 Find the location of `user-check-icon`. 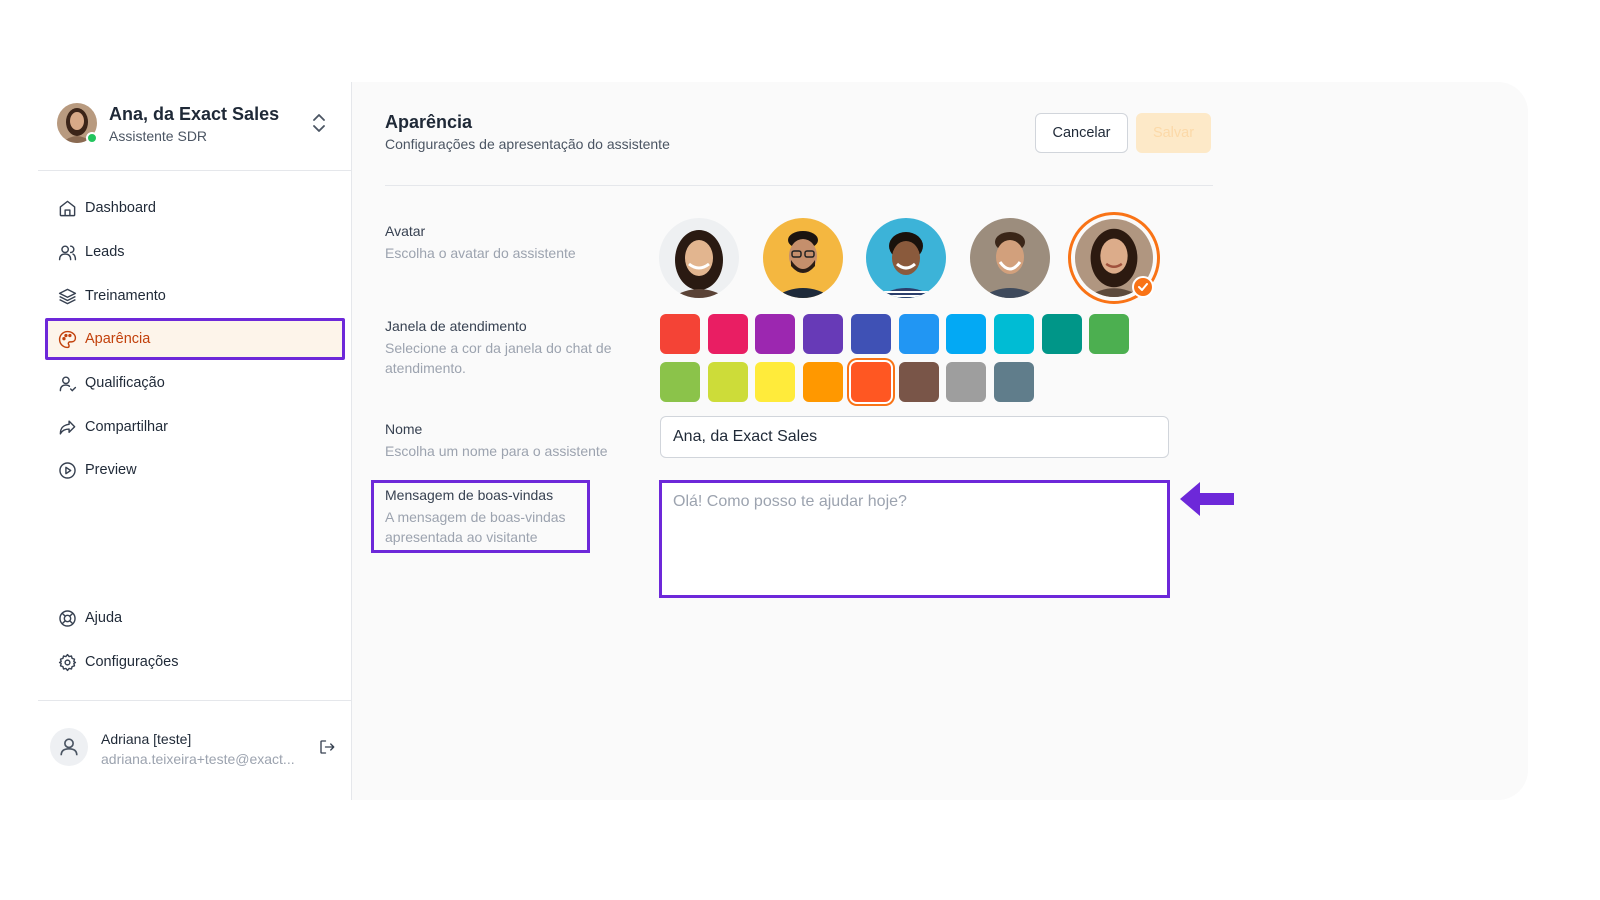

user-check-icon is located at coordinates (67, 383).